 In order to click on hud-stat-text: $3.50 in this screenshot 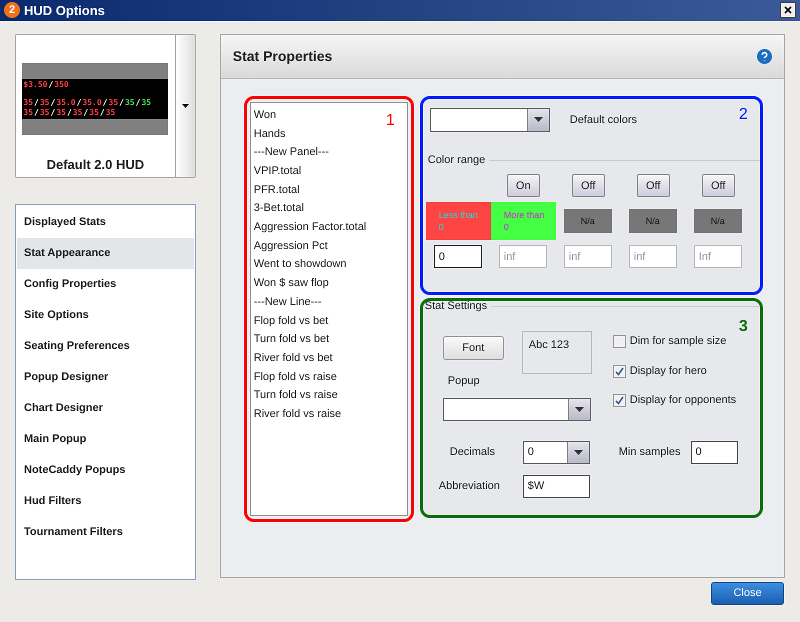, I will do `click(35, 85)`.